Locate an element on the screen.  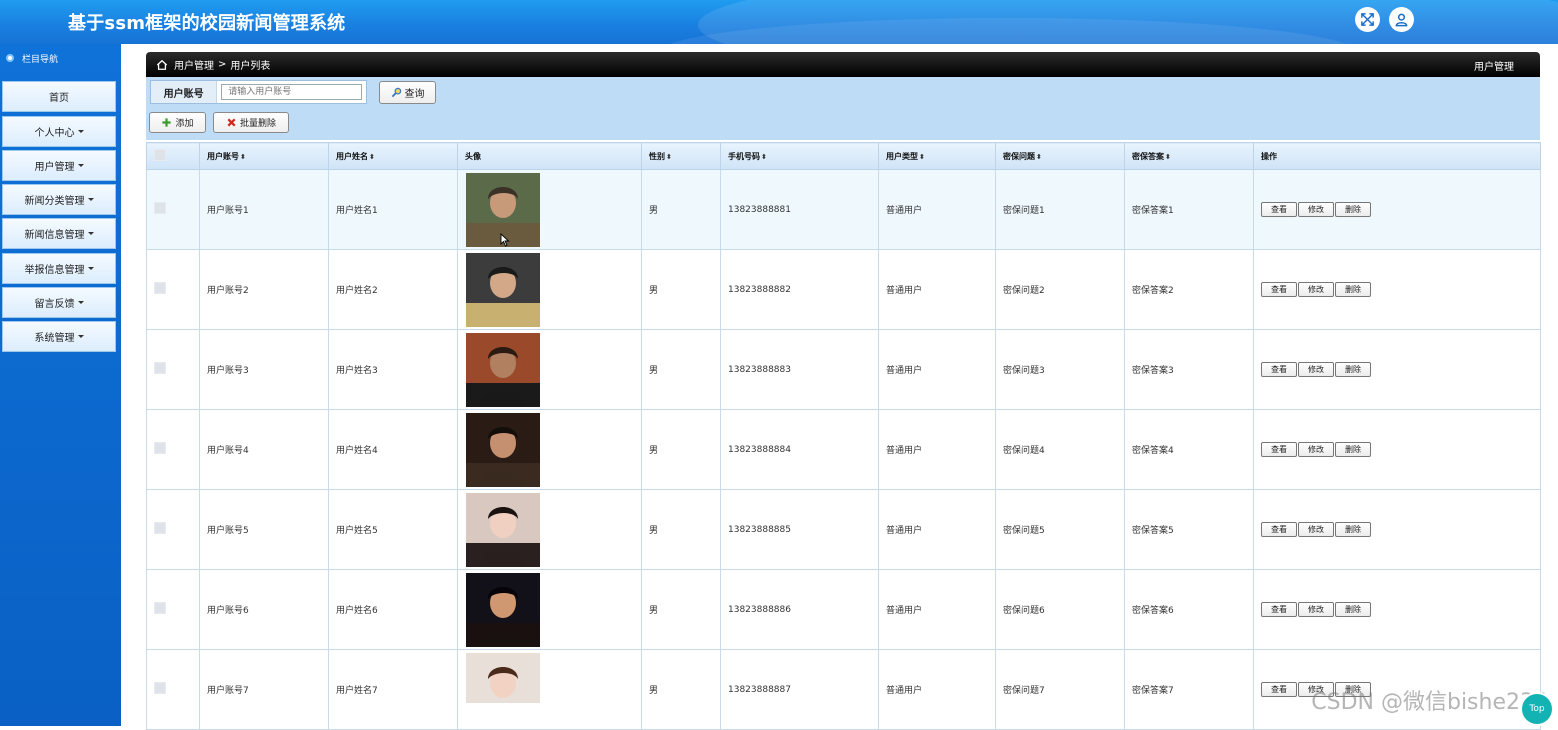
search-group: 用户账号 is located at coordinates (258, 92).